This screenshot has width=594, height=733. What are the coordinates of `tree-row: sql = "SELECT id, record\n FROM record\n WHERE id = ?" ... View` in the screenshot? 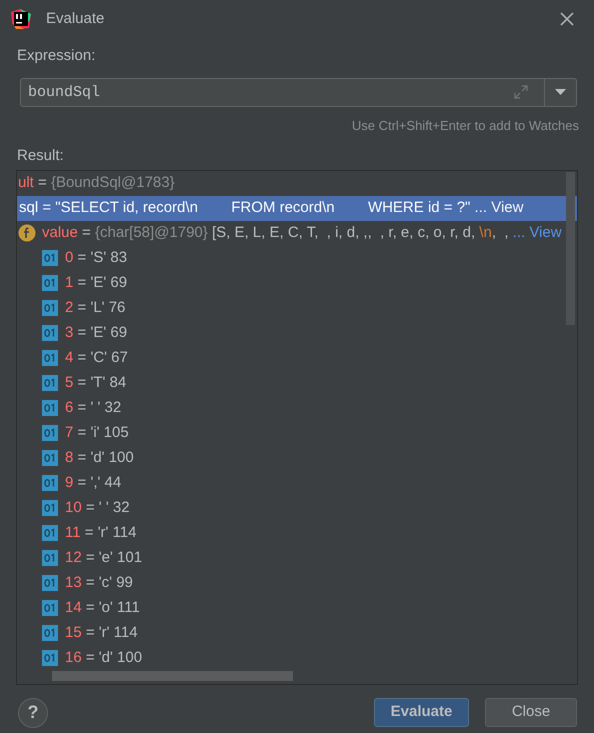 It's located at (297, 208).